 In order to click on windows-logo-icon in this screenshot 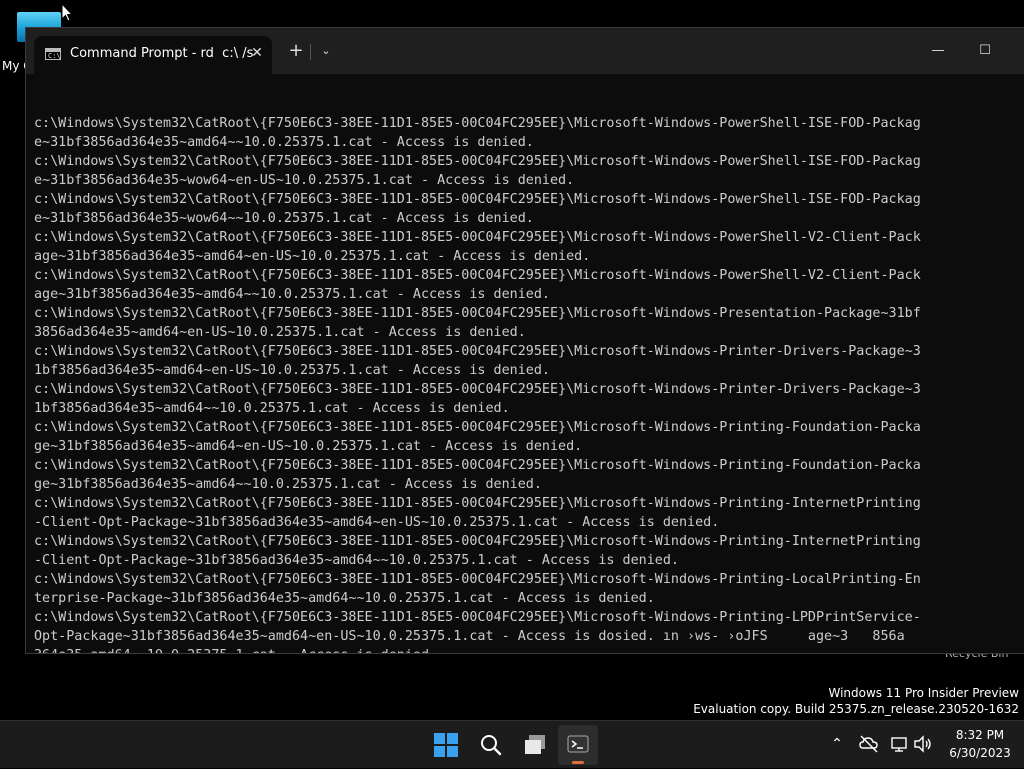, I will do `click(446, 745)`.